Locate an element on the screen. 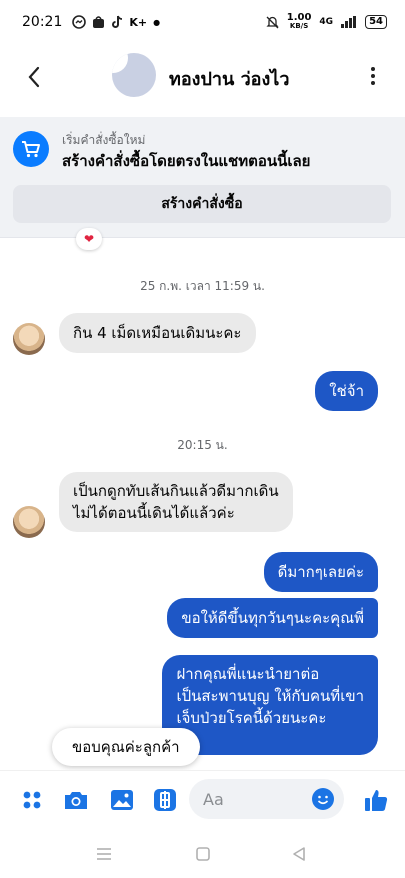 The image size is (405, 878). outgoing-message: ใช่จ้า is located at coordinates (346, 391).